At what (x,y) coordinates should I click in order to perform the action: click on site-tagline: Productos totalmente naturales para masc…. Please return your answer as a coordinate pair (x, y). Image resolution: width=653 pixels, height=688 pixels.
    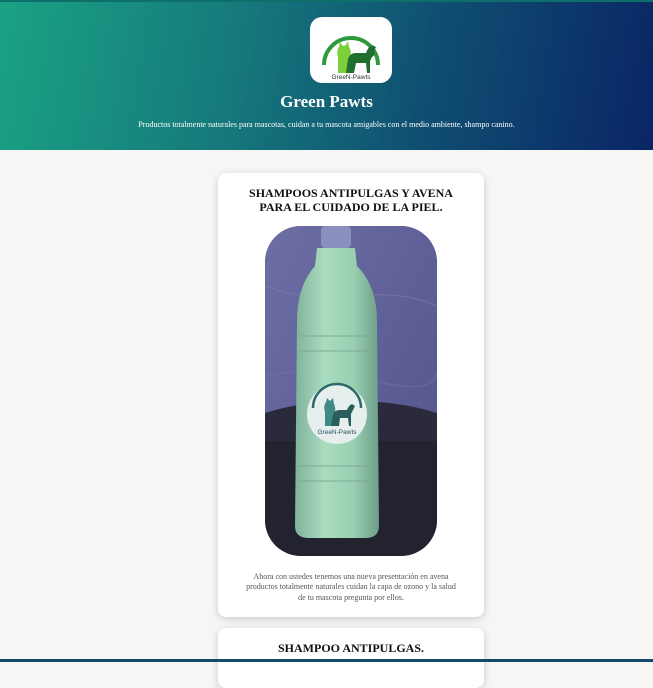
    Looking at the image, I should click on (326, 124).